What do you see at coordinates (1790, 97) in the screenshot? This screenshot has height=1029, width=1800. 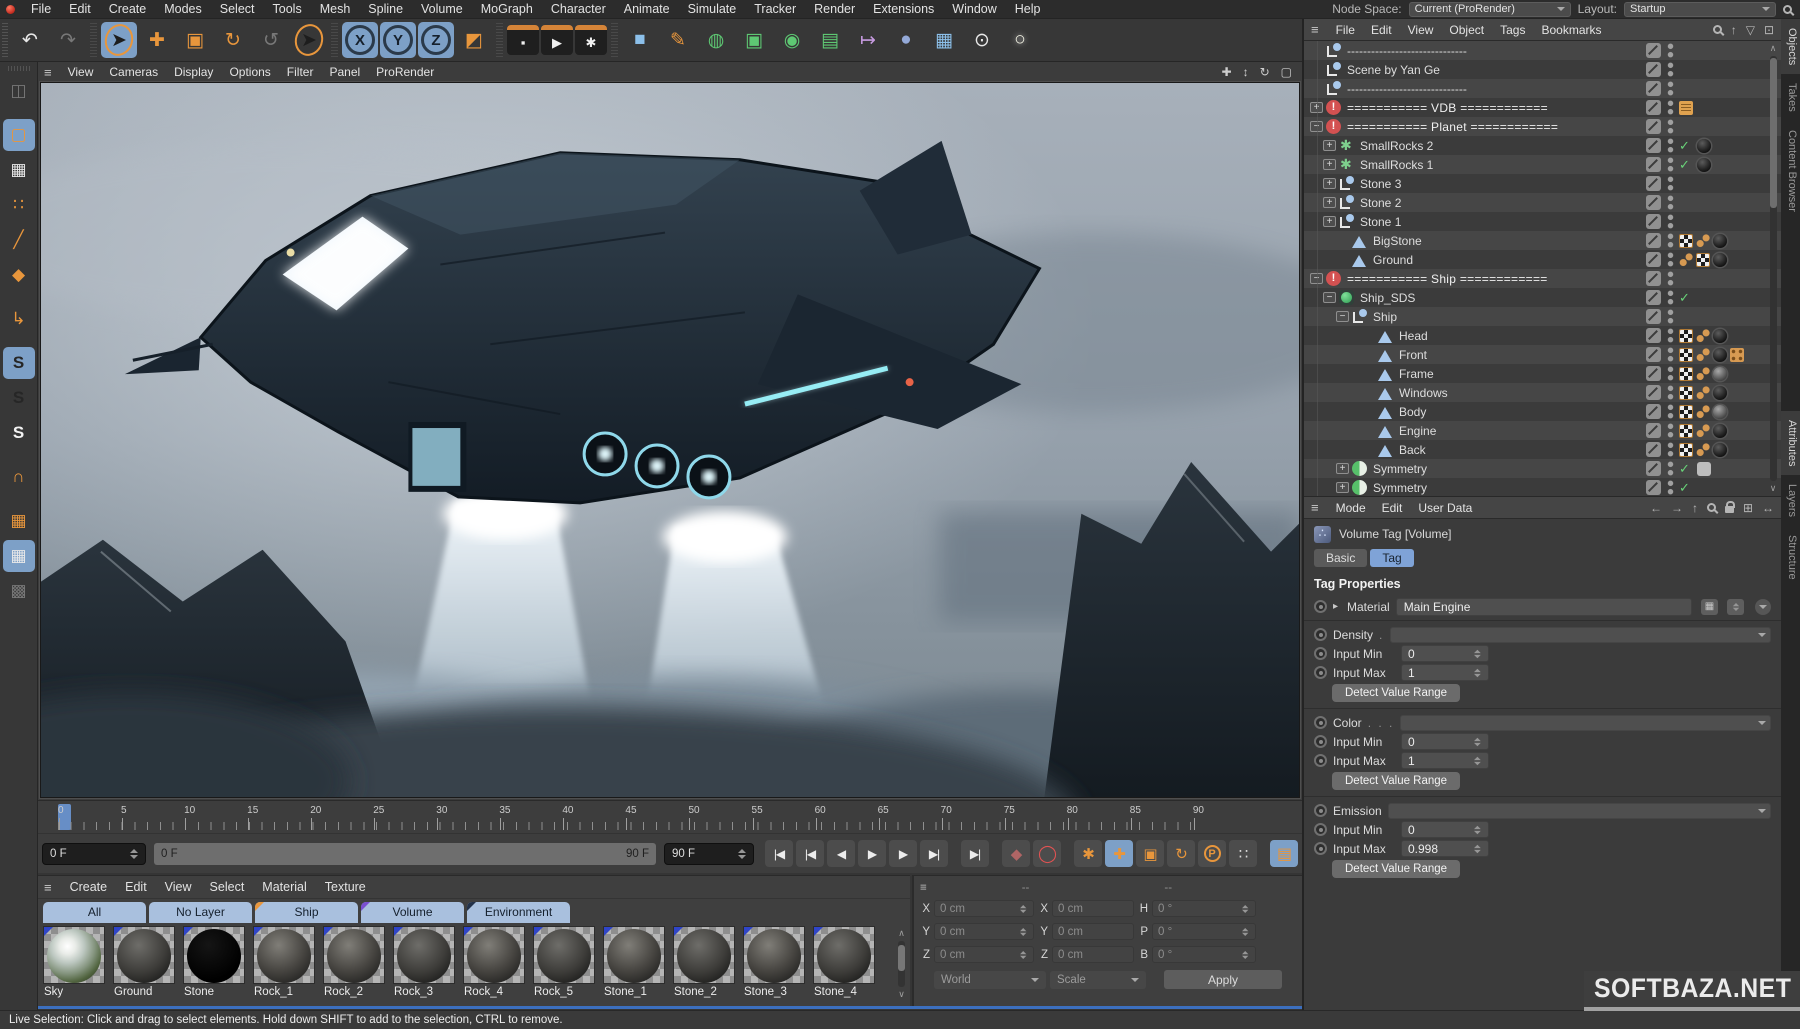 I see `dock-tab-takes: Takes` at bounding box center [1790, 97].